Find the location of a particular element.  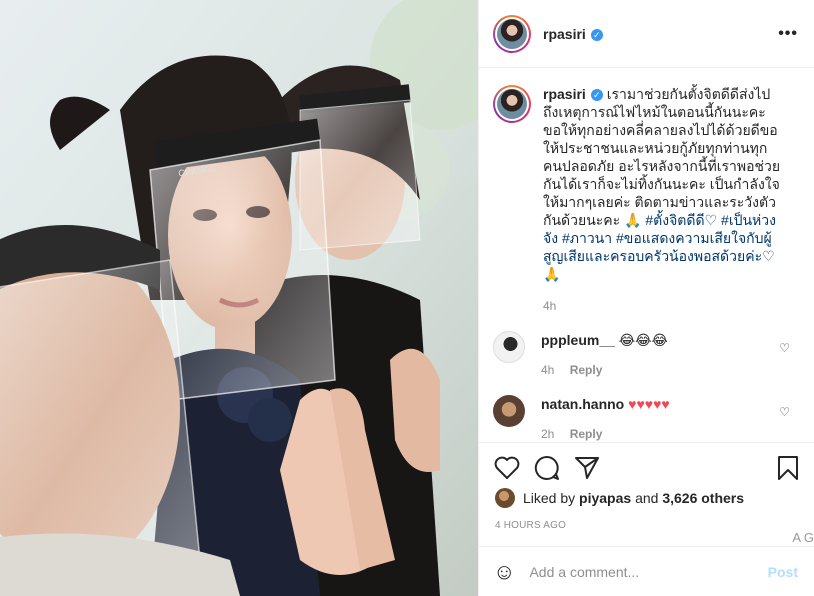

likes-connector: and is located at coordinates (647, 498).